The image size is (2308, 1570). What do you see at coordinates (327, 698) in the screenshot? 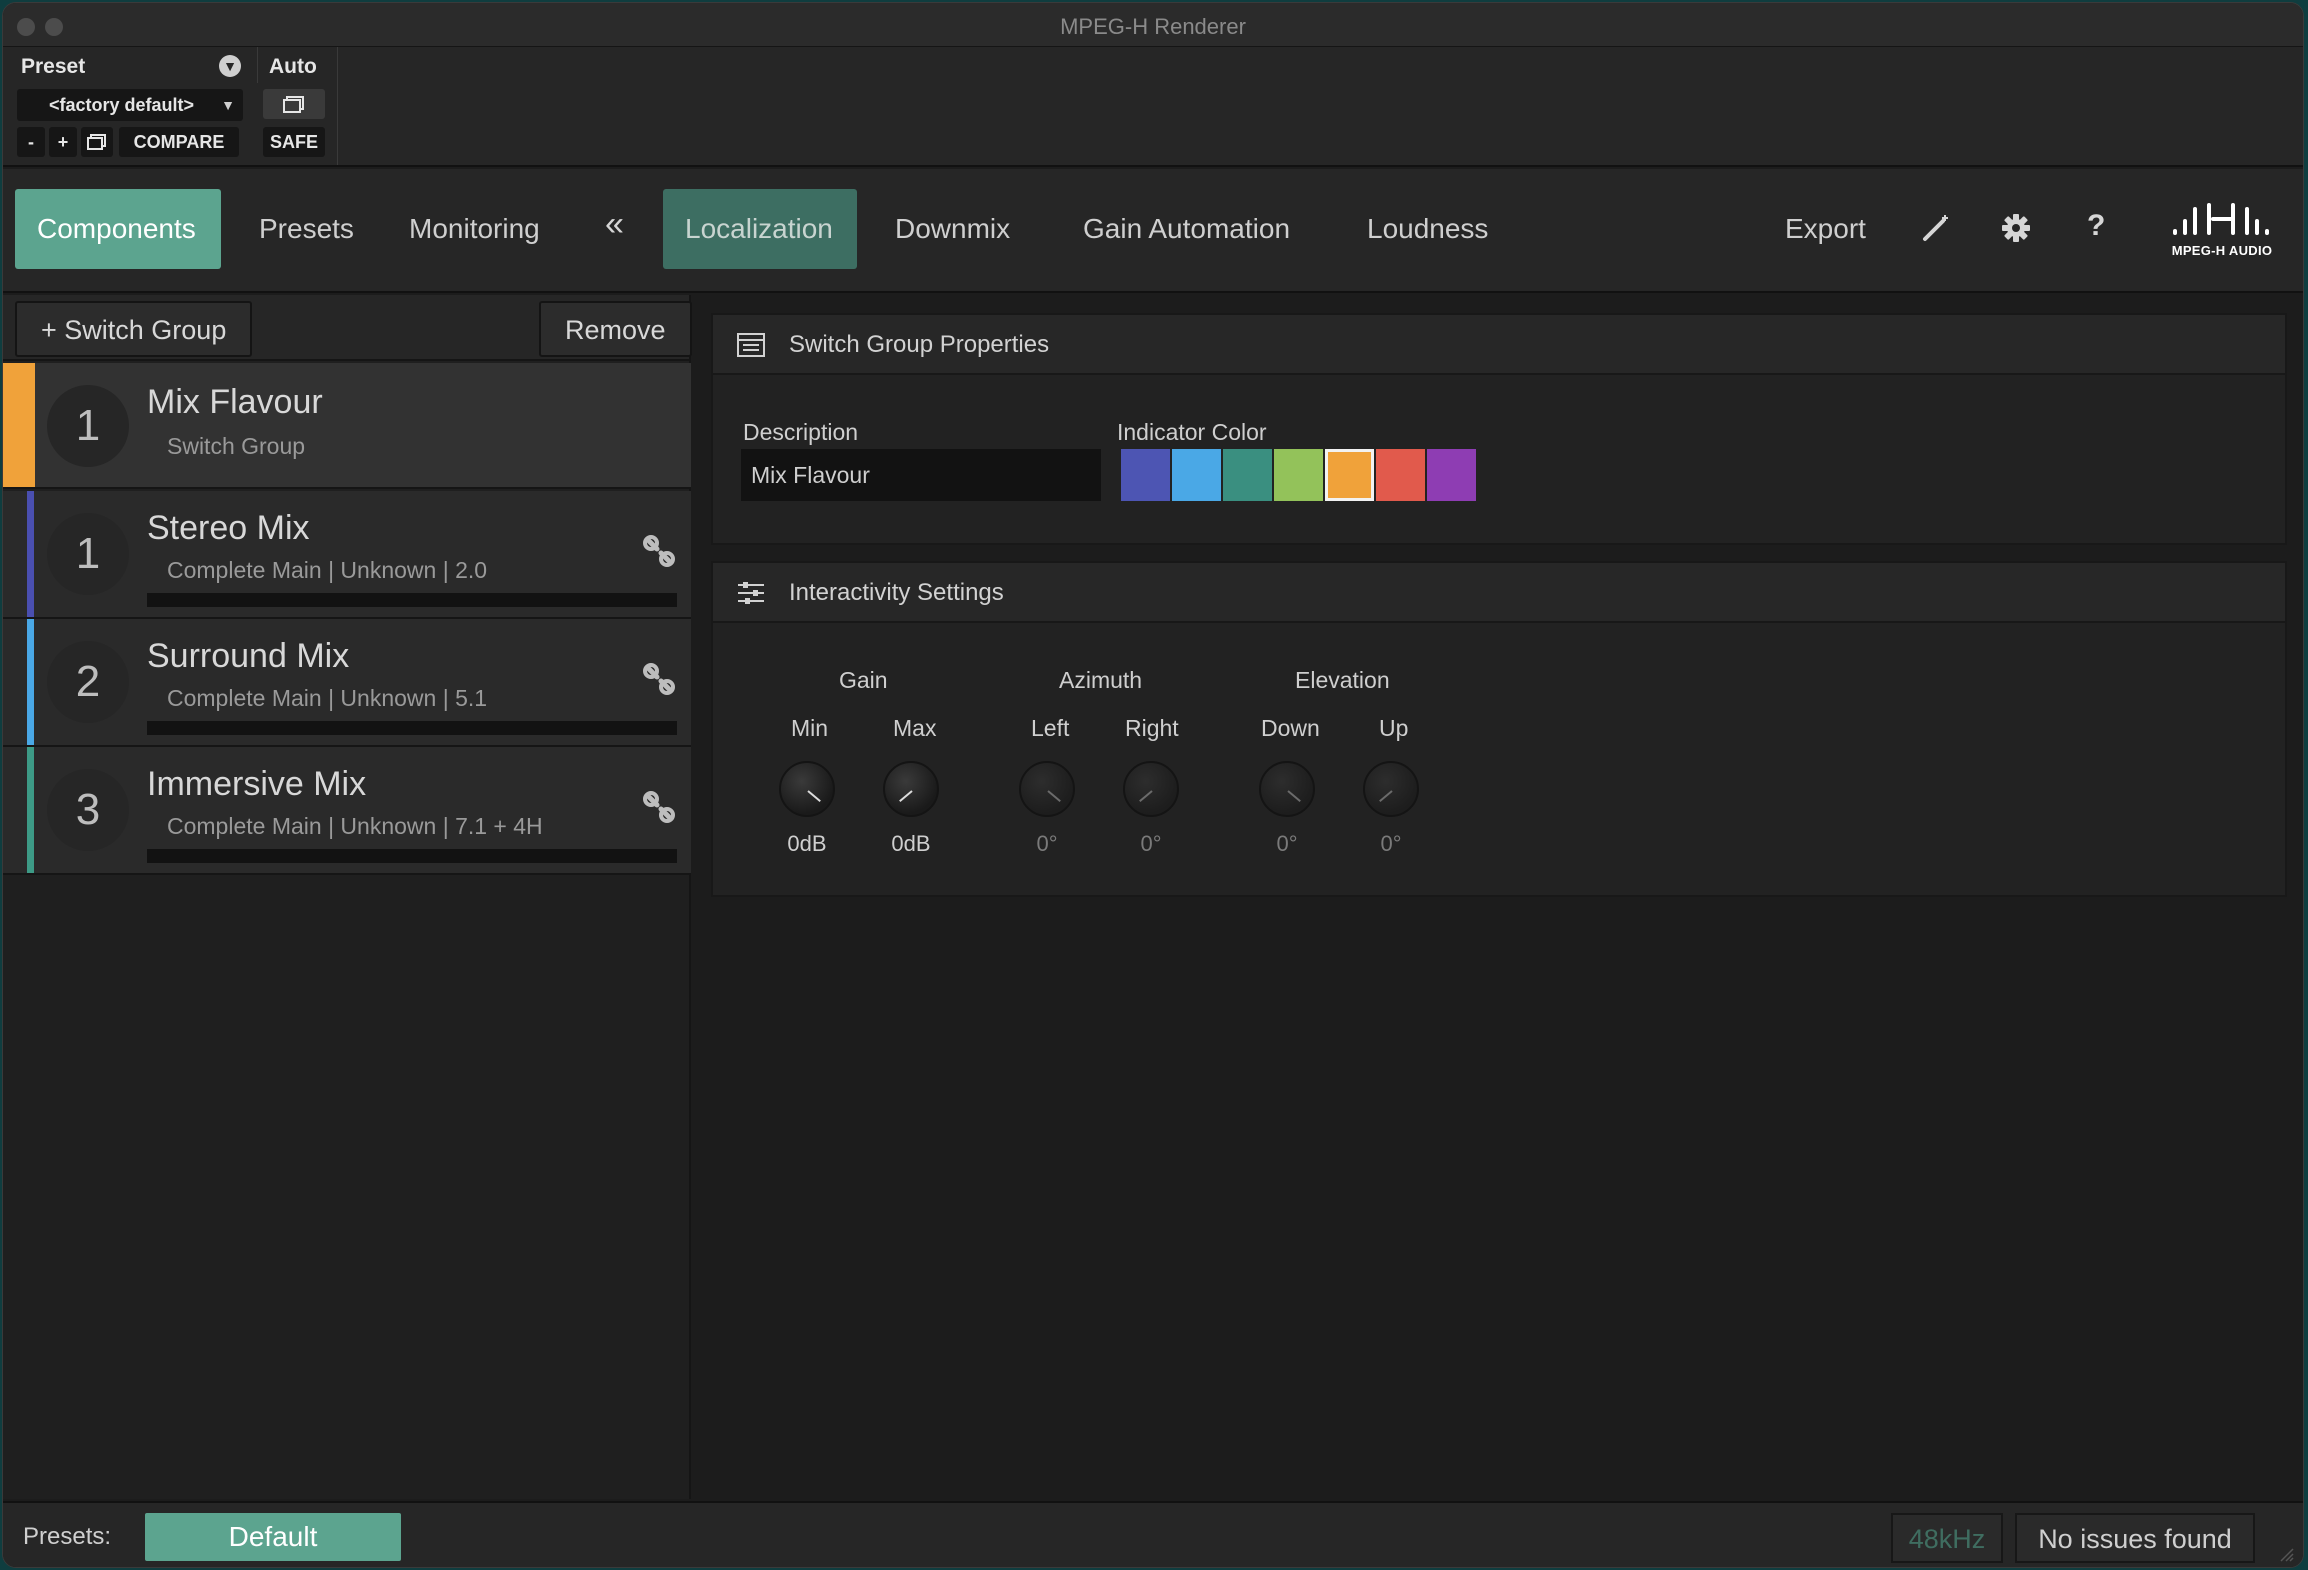
I see `component-subtitle: Complete Main | Unknown | 5.1` at bounding box center [327, 698].